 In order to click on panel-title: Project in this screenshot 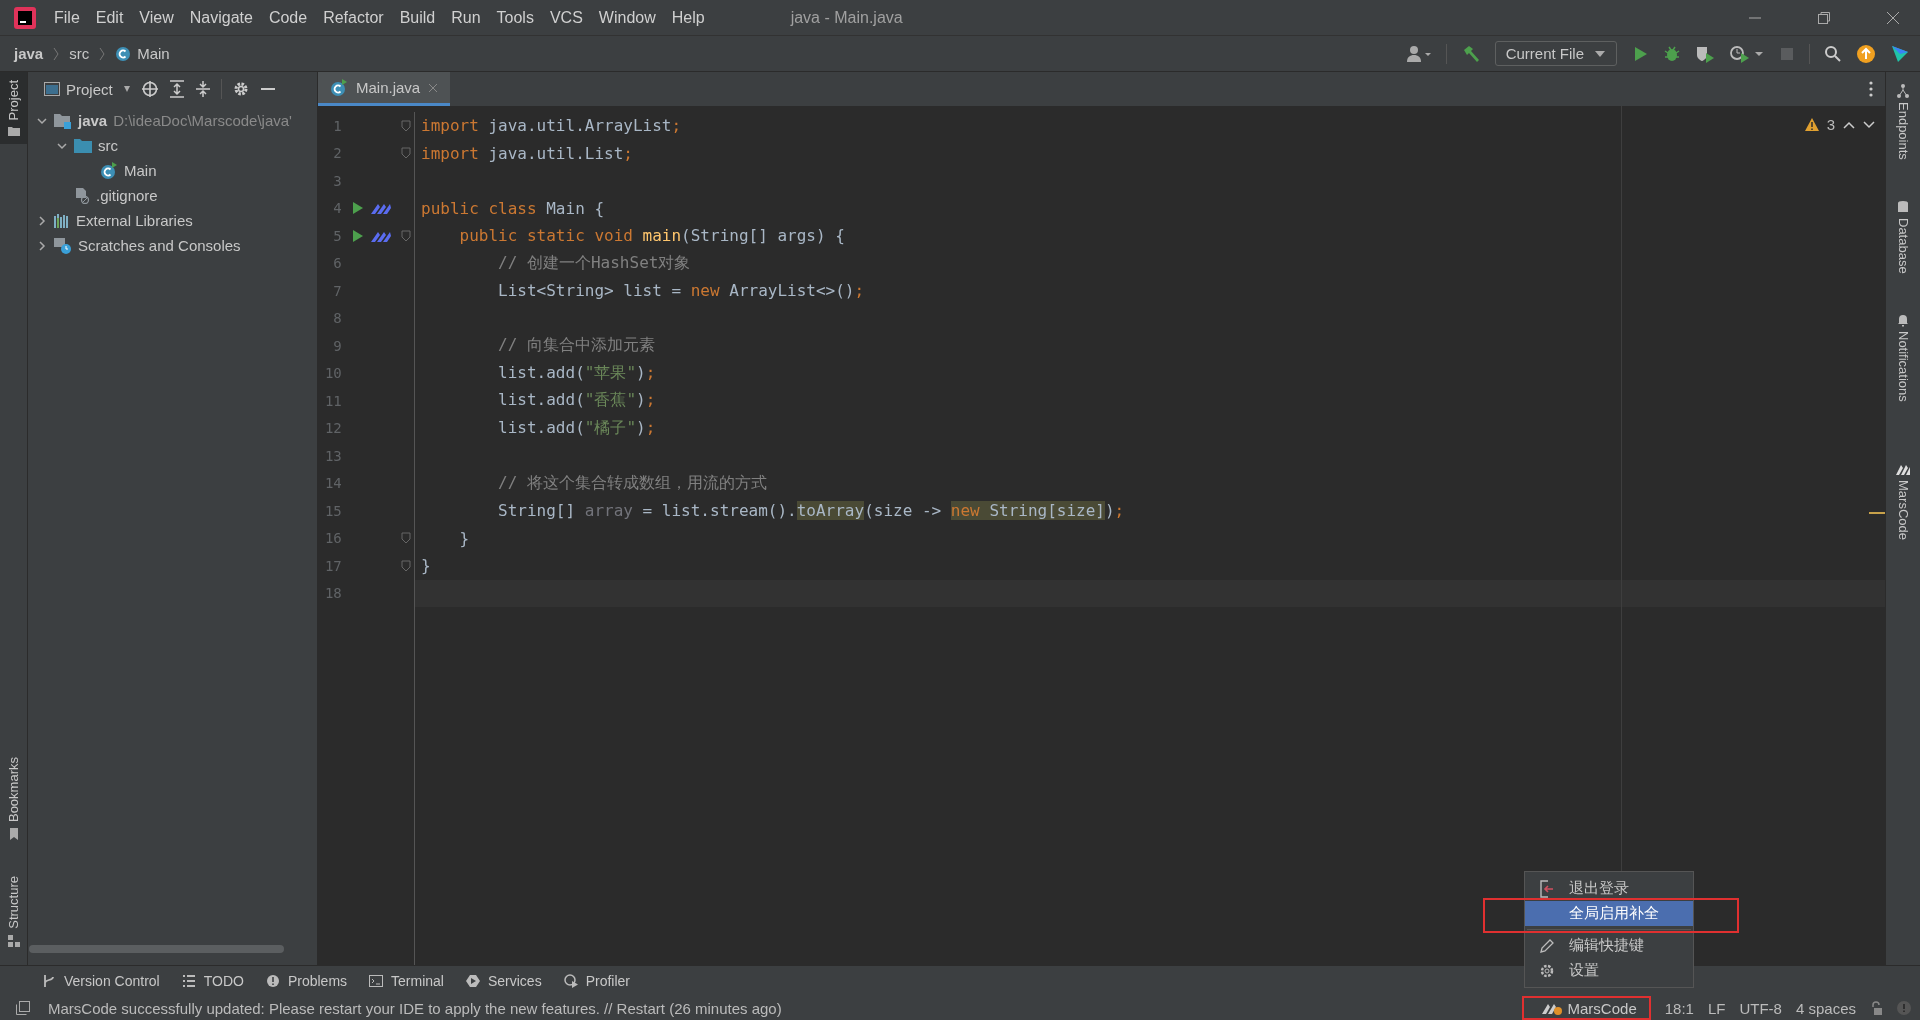, I will do `click(89, 89)`.